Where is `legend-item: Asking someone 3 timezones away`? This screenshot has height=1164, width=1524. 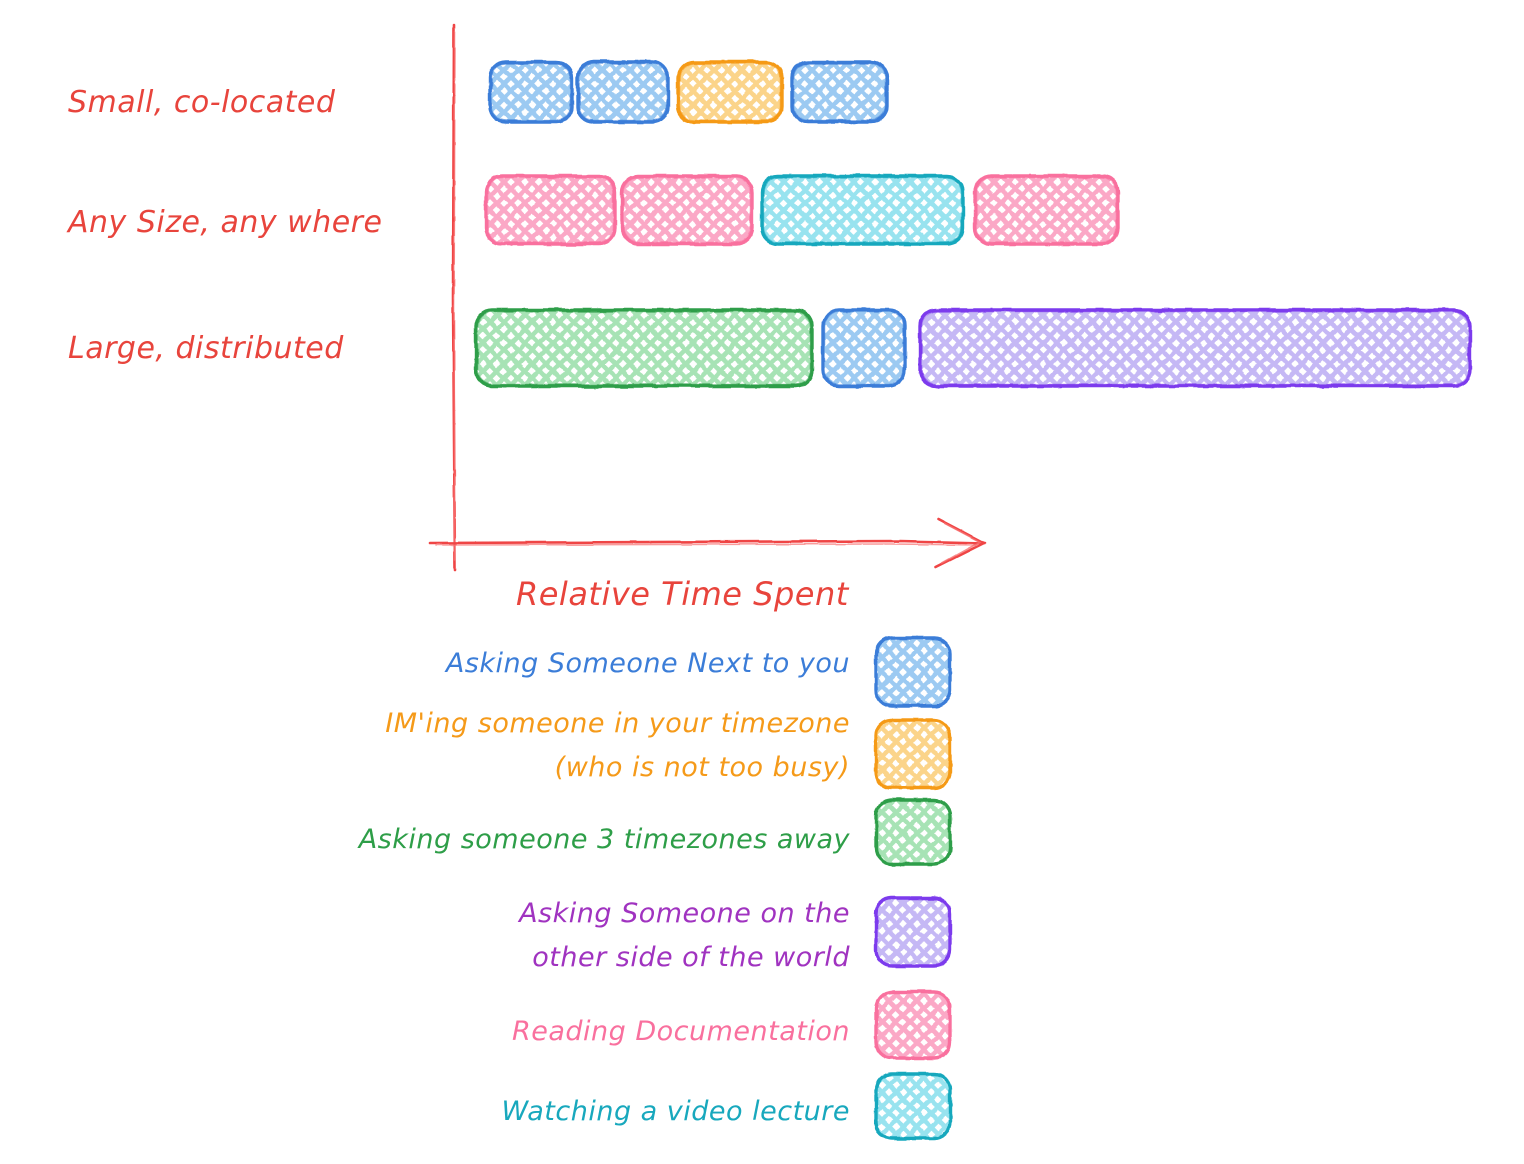 legend-item: Asking someone 3 timezones away is located at coordinates (654, 832).